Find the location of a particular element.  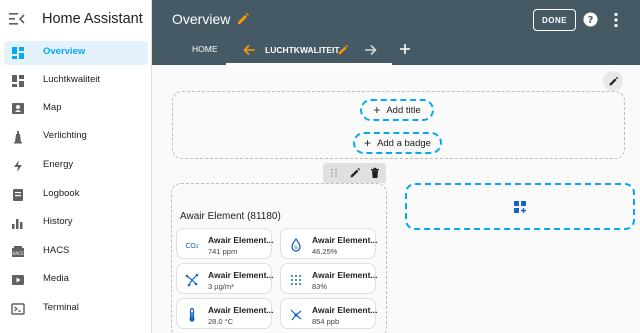

sidebar-item-label: HACS is located at coordinates (56, 250).